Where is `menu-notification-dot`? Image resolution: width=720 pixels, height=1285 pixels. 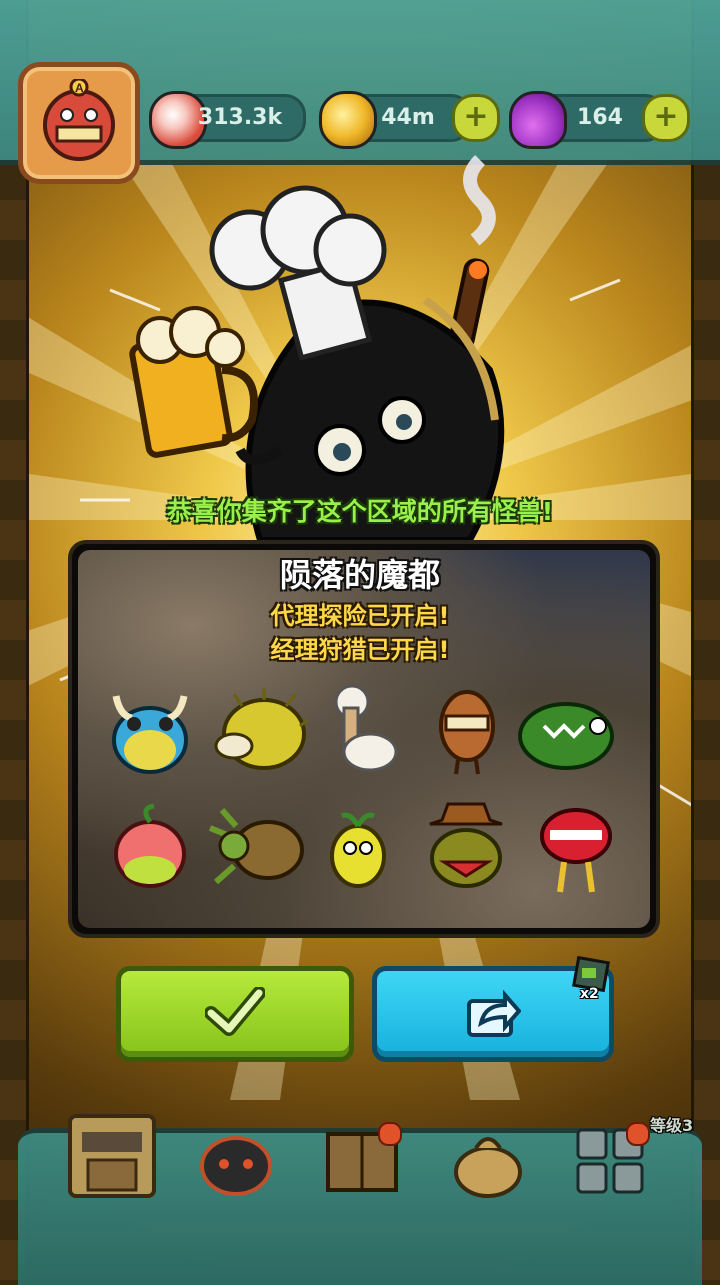 menu-notification-dot is located at coordinates (638, 1134).